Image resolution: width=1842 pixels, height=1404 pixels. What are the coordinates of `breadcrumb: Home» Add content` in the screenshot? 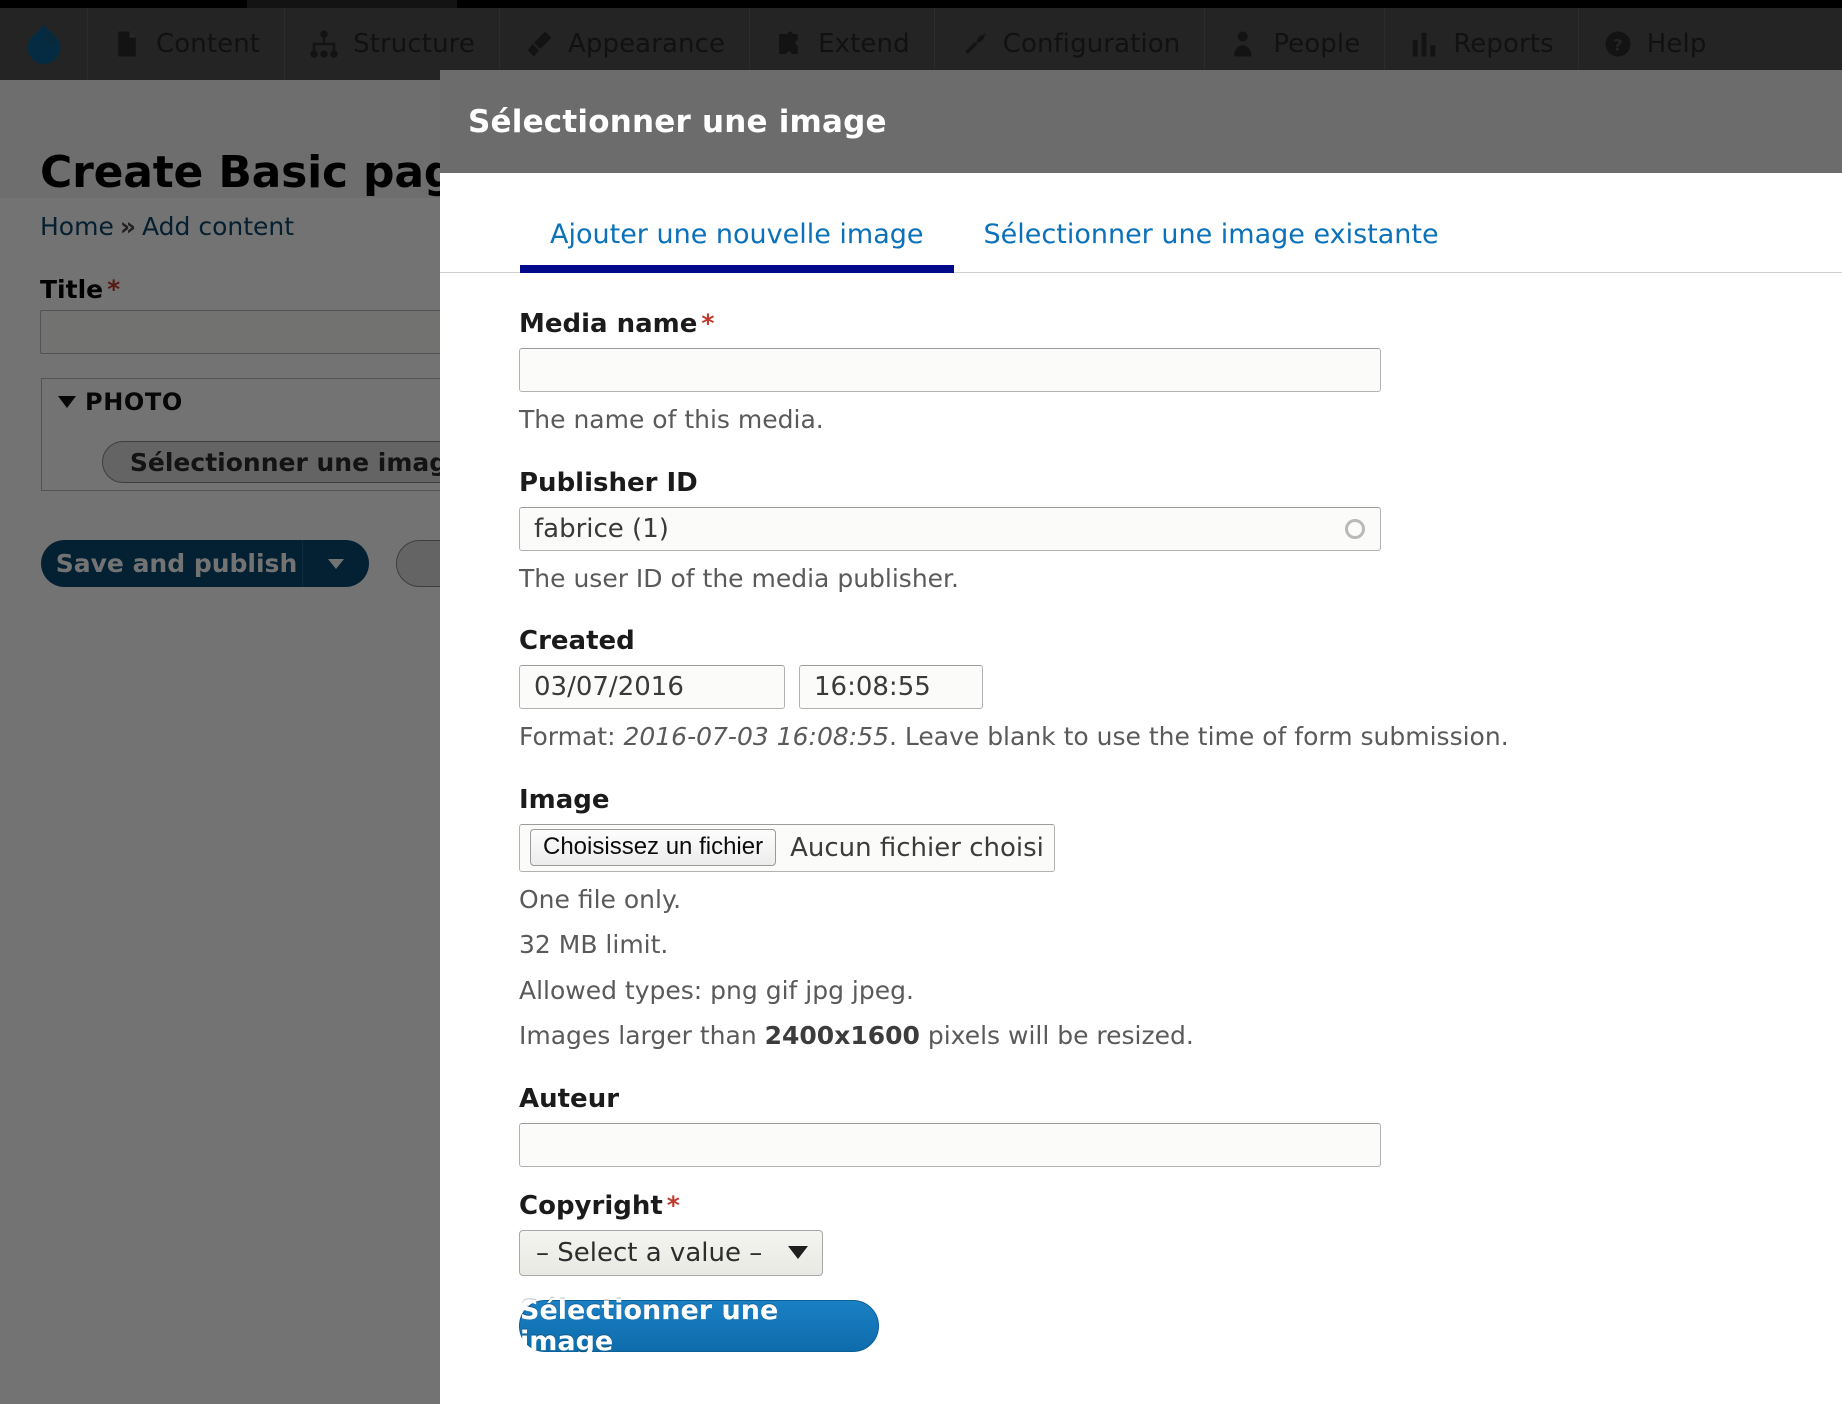 It's located at (167, 226).